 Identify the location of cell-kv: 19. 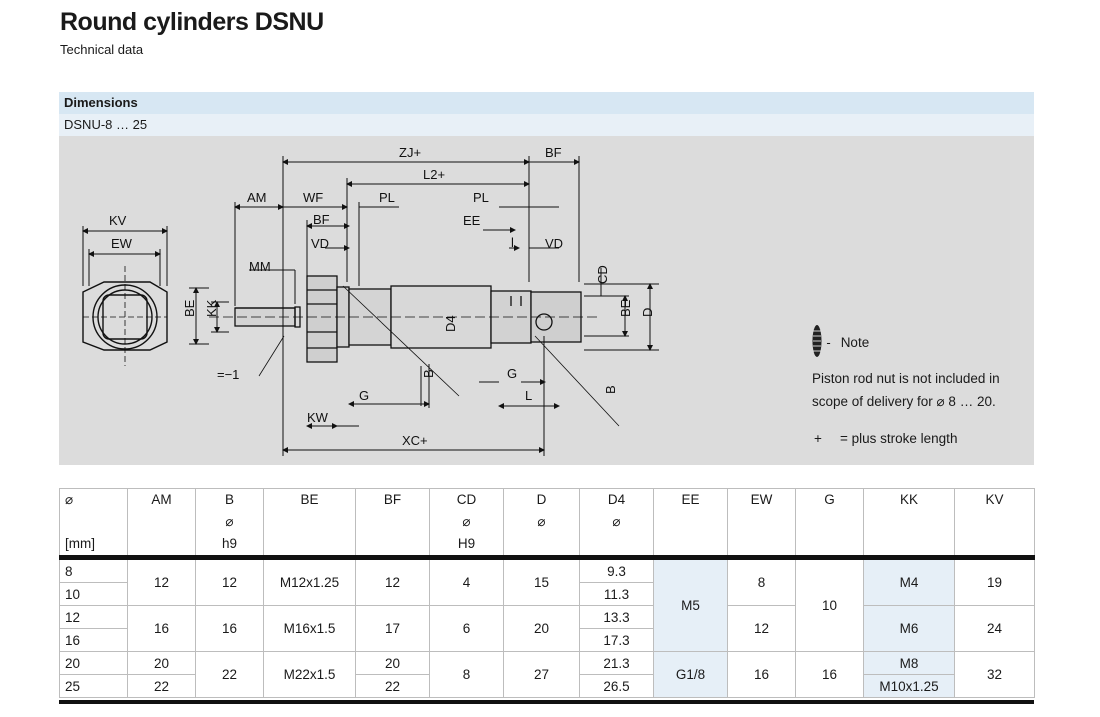
(994, 581).